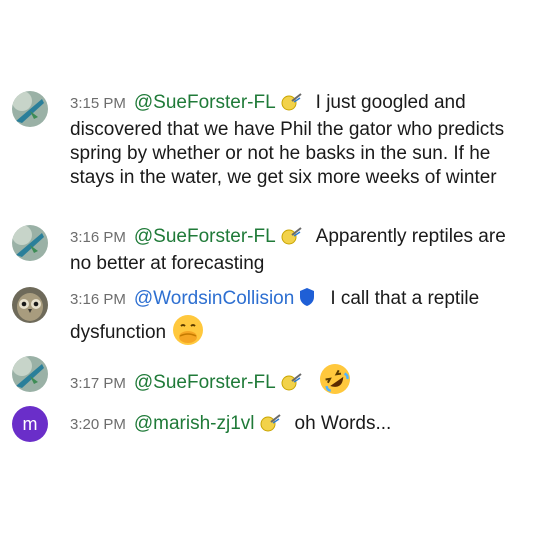 Image resolution: width=540 pixels, height=540 pixels. I want to click on user-avatar: m, so click(30, 424).